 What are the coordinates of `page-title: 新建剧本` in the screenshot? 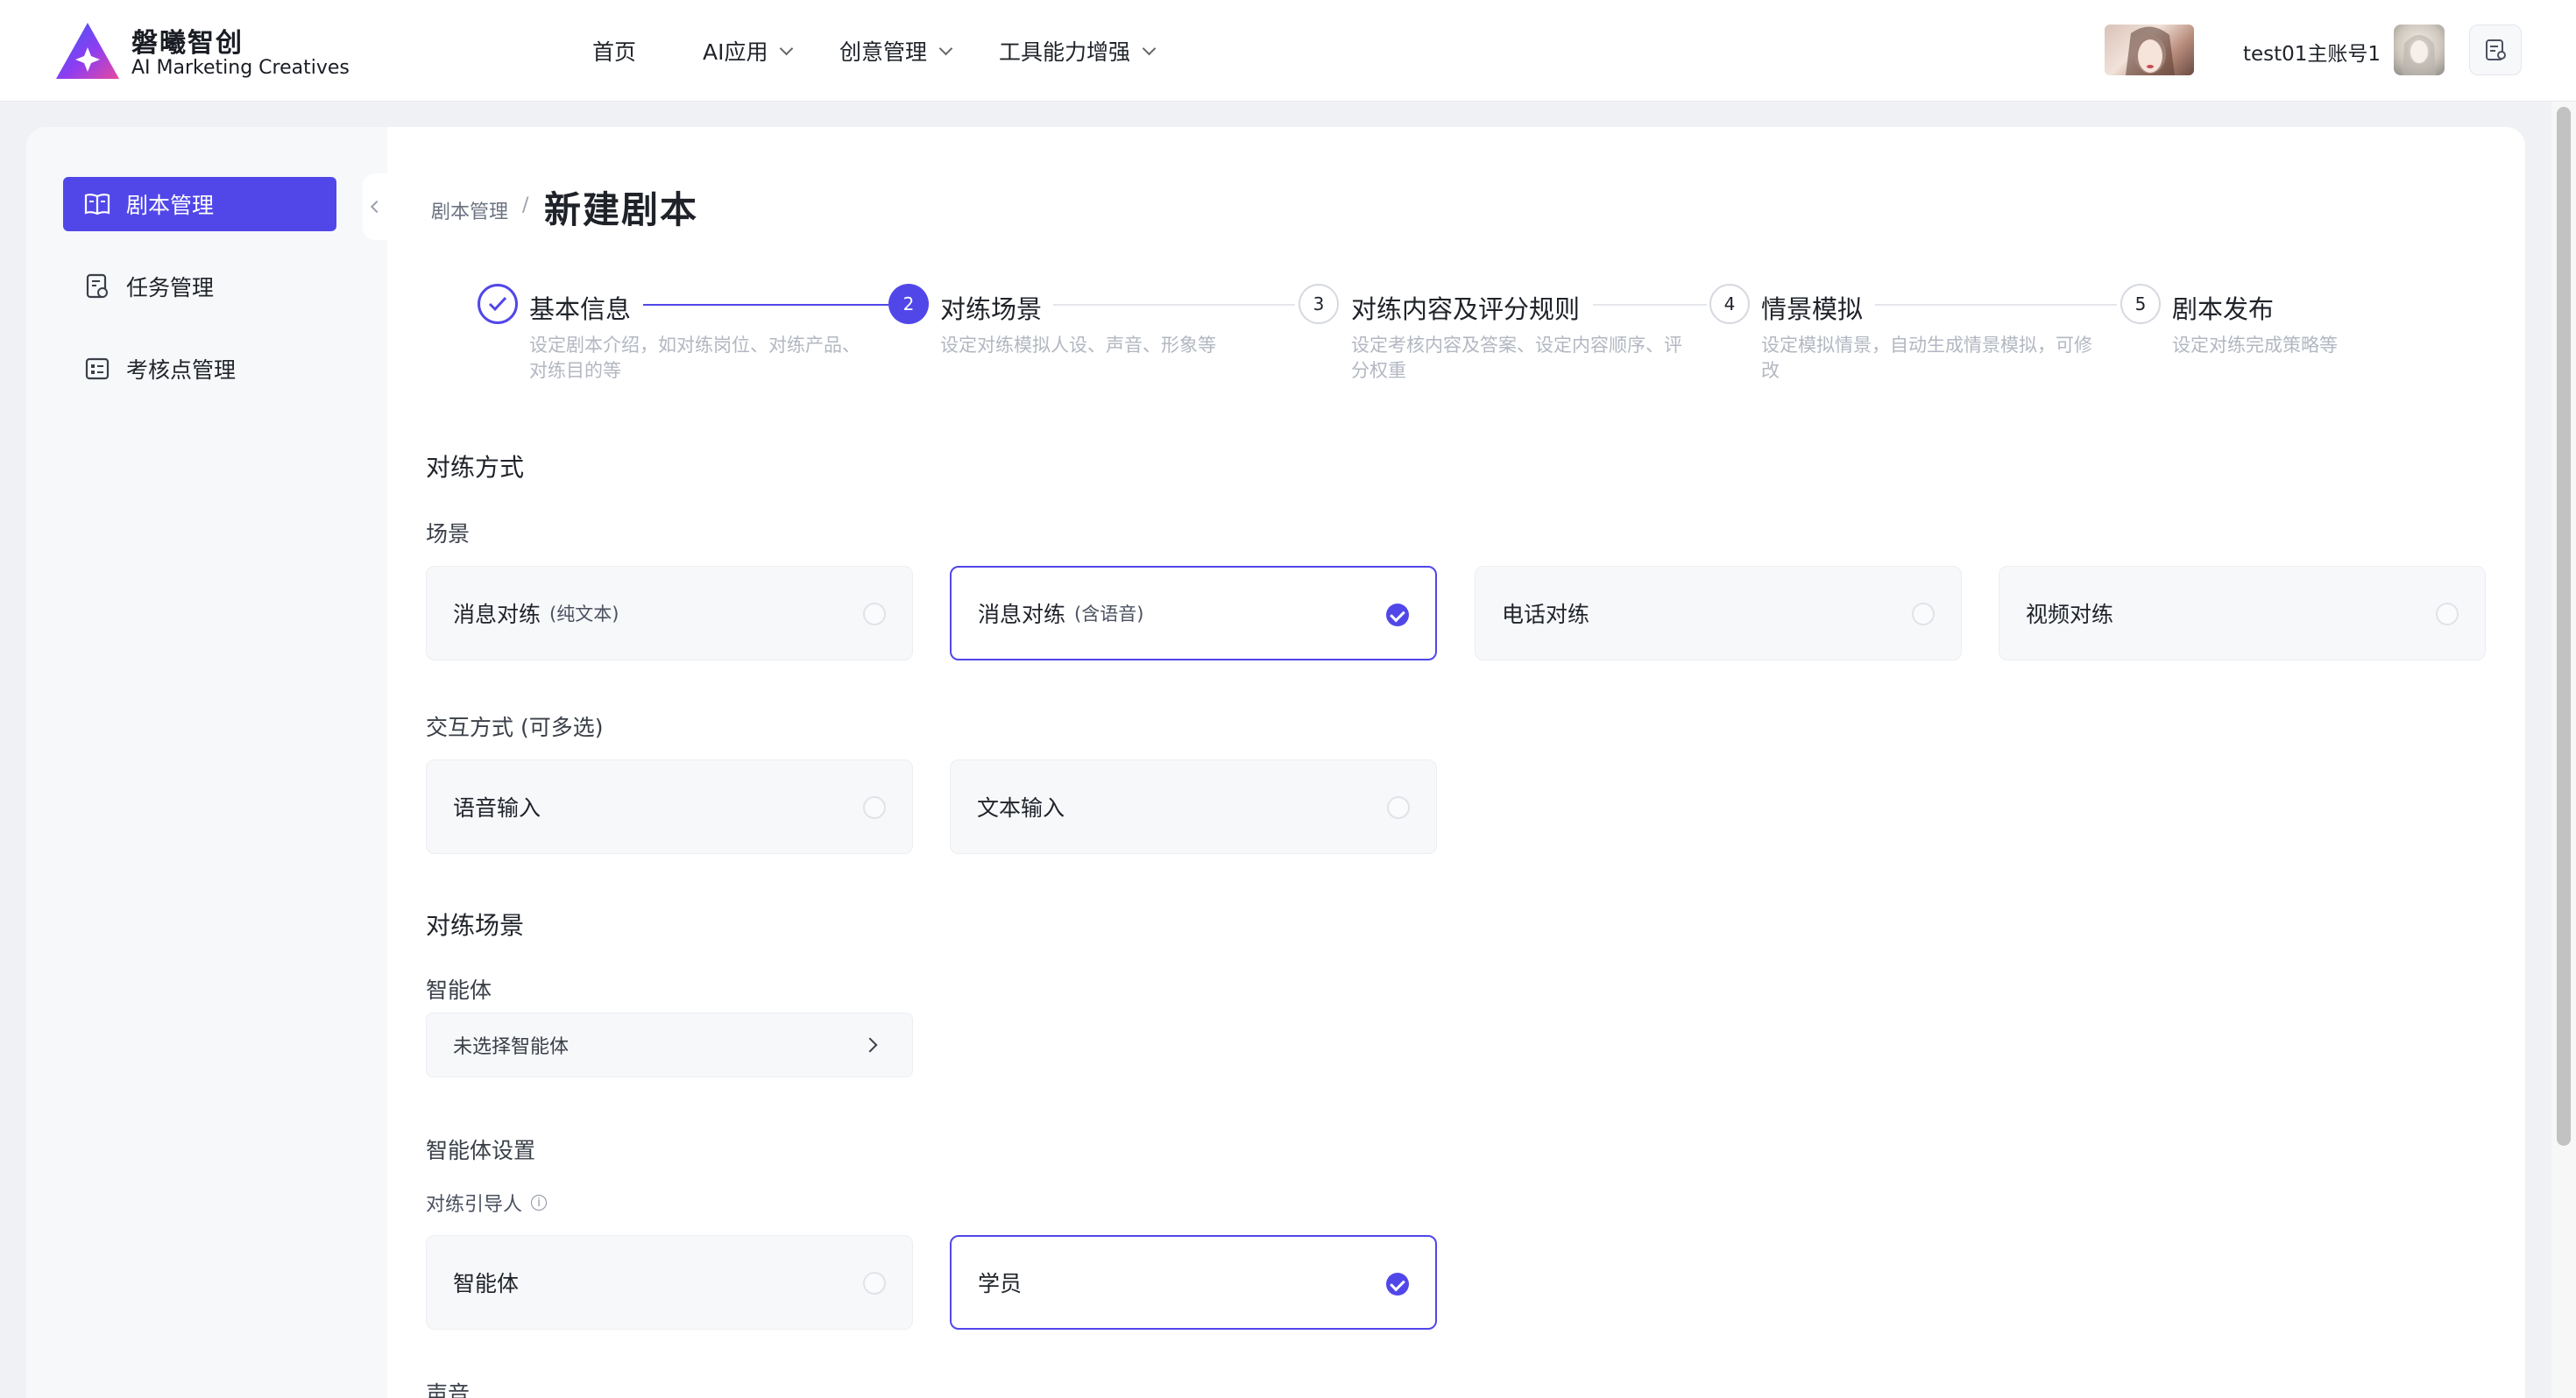 It's located at (621, 209).